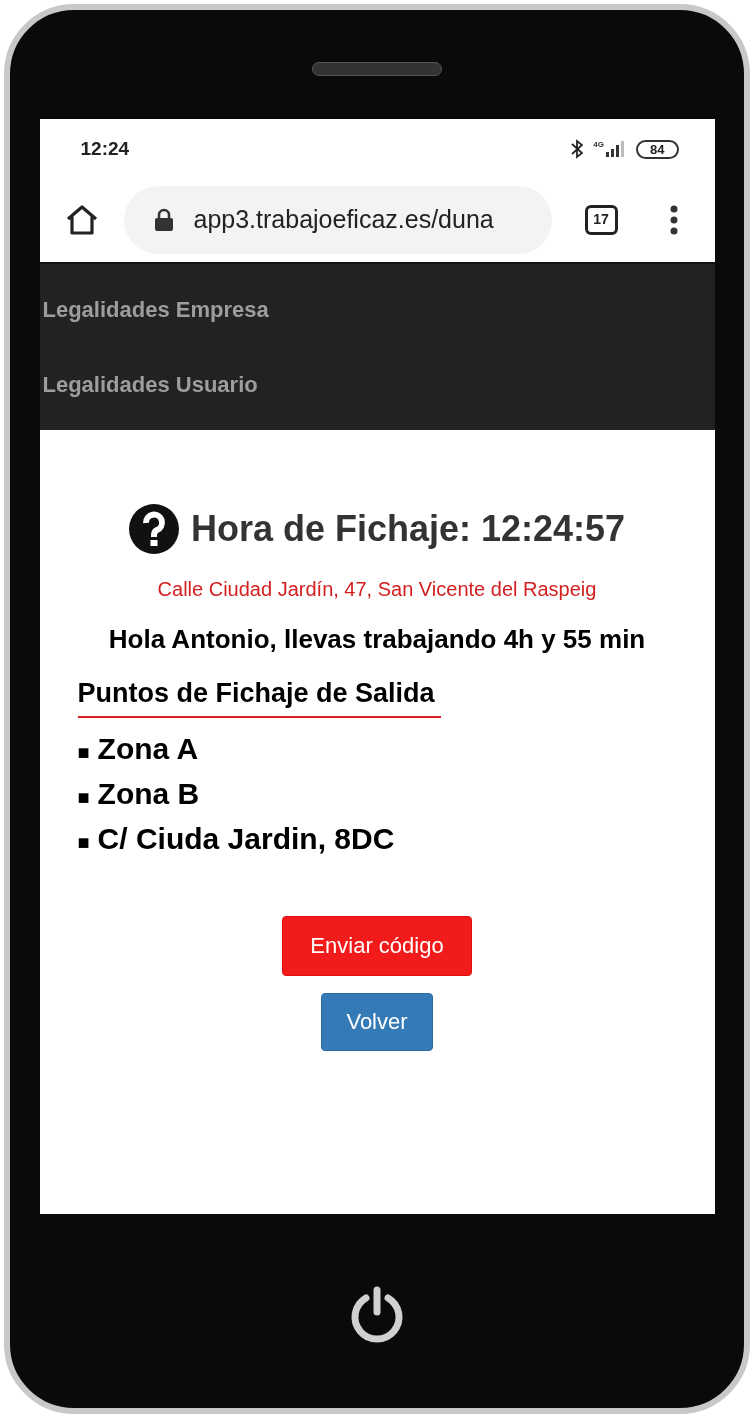 Image resolution: width=754 pixels, height=1418 pixels. I want to click on bluetooth-icon, so click(577, 149).